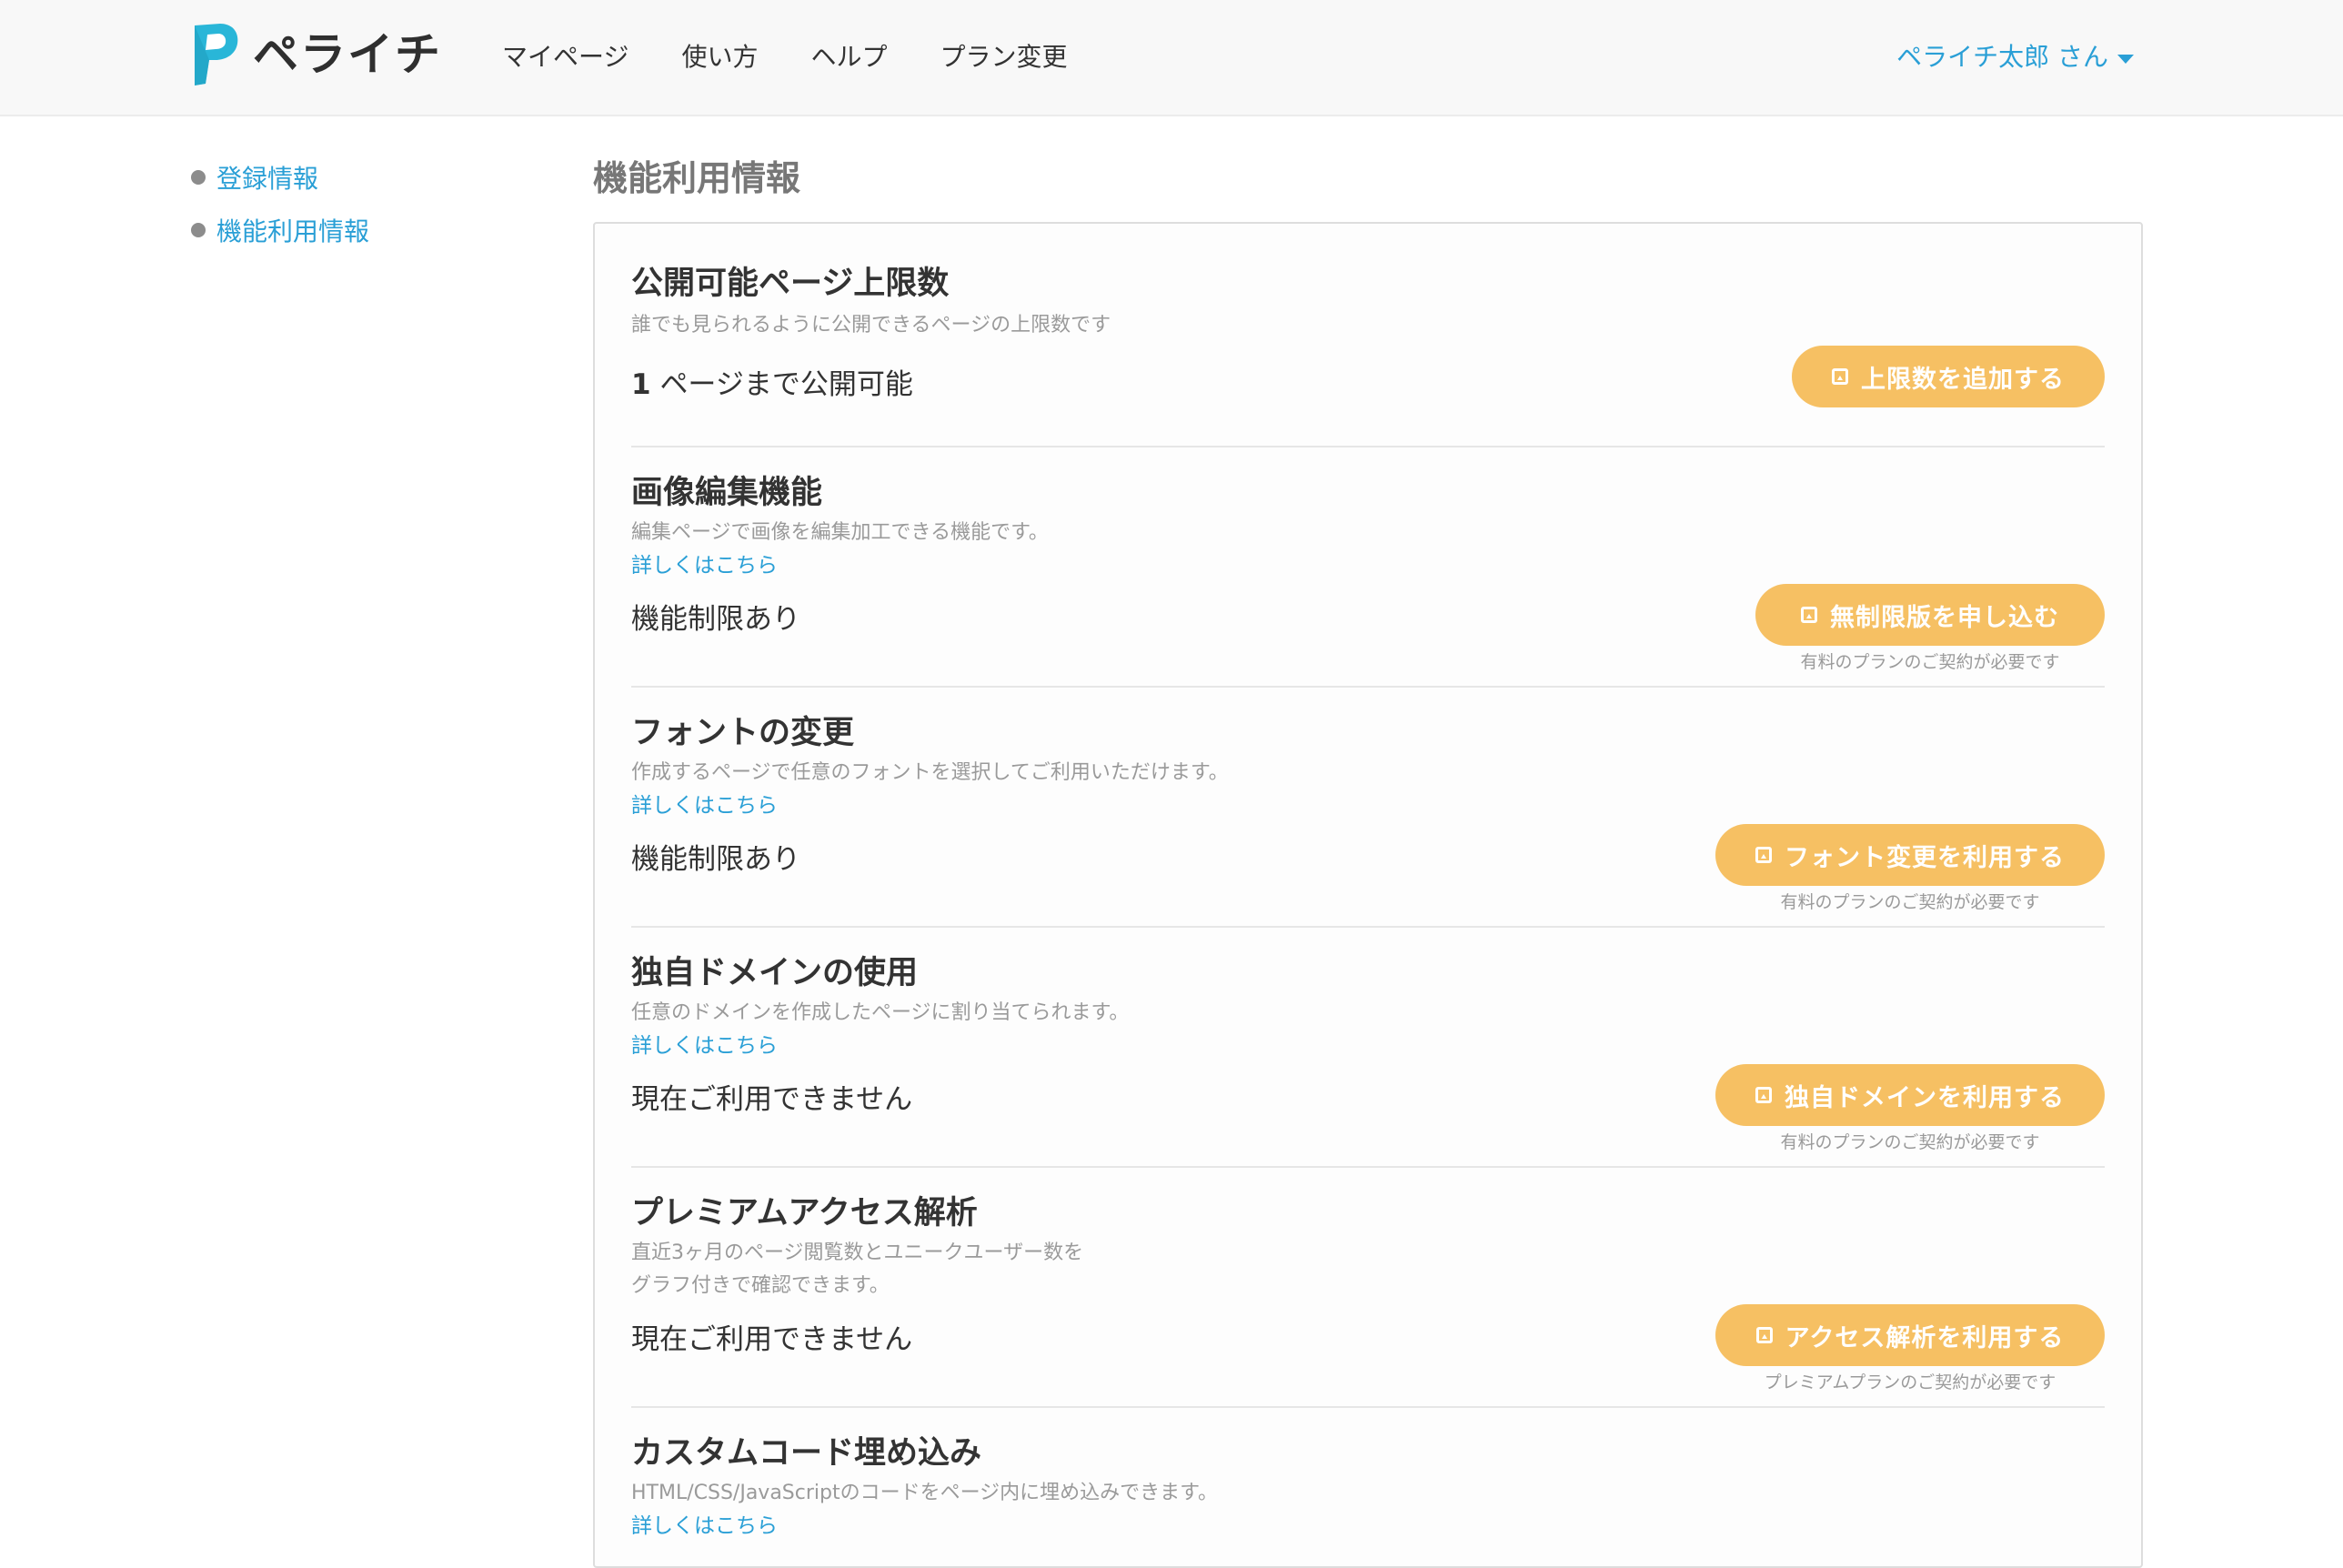 The height and width of the screenshot is (1568, 2343). I want to click on apply-unlimited-button: 無制限版を申し込む, so click(1930, 615).